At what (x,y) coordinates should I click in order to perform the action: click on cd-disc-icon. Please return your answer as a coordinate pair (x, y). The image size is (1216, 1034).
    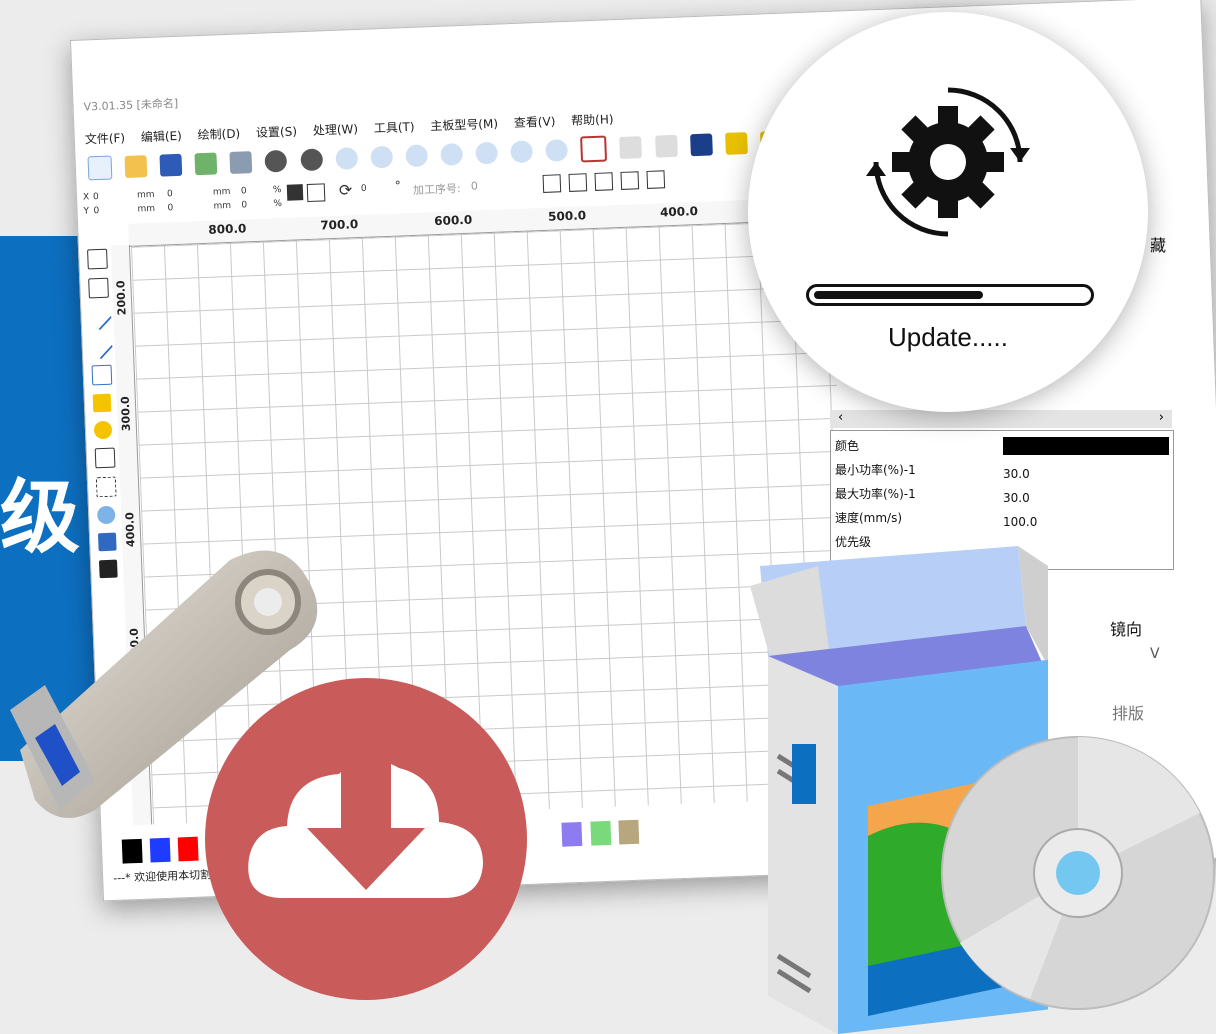
    Looking at the image, I should click on (1078, 873).